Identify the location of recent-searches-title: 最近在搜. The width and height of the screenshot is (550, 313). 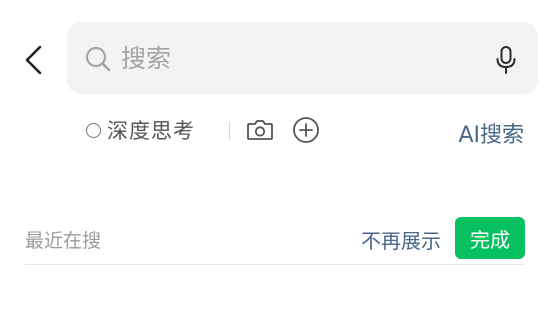
(63, 241).